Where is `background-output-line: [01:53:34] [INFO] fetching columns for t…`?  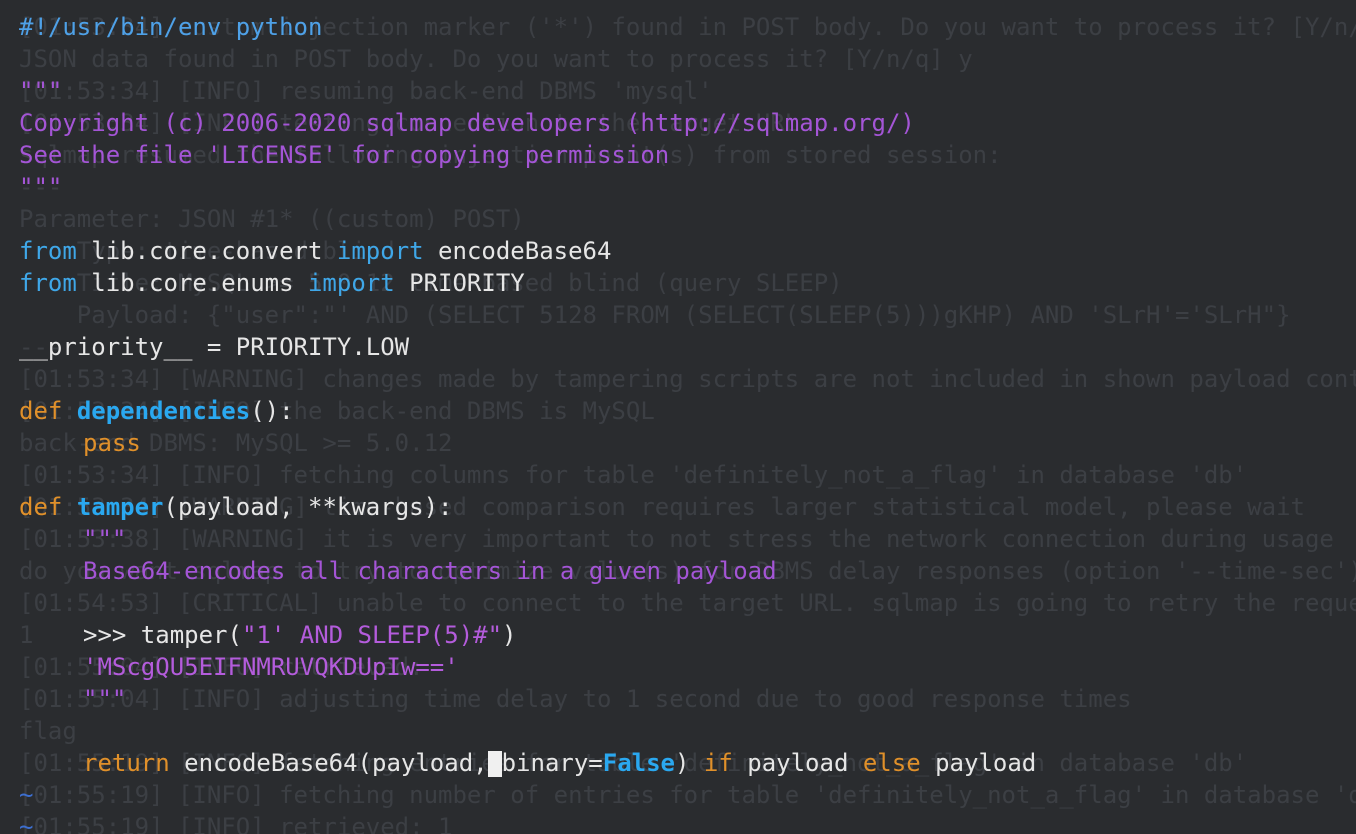 background-output-line: [01:53:34] [INFO] fetching columns for t… is located at coordinates (633, 475).